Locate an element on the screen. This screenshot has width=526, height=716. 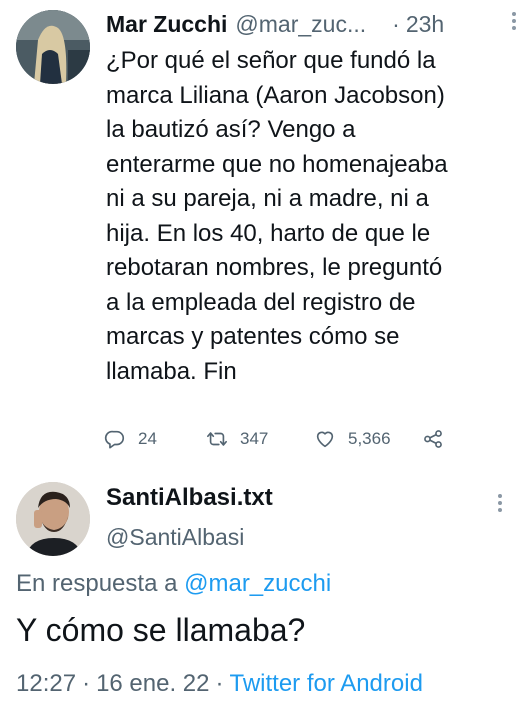
tweet-actions: 24 347 5,366 is located at coordinates (309, 439).